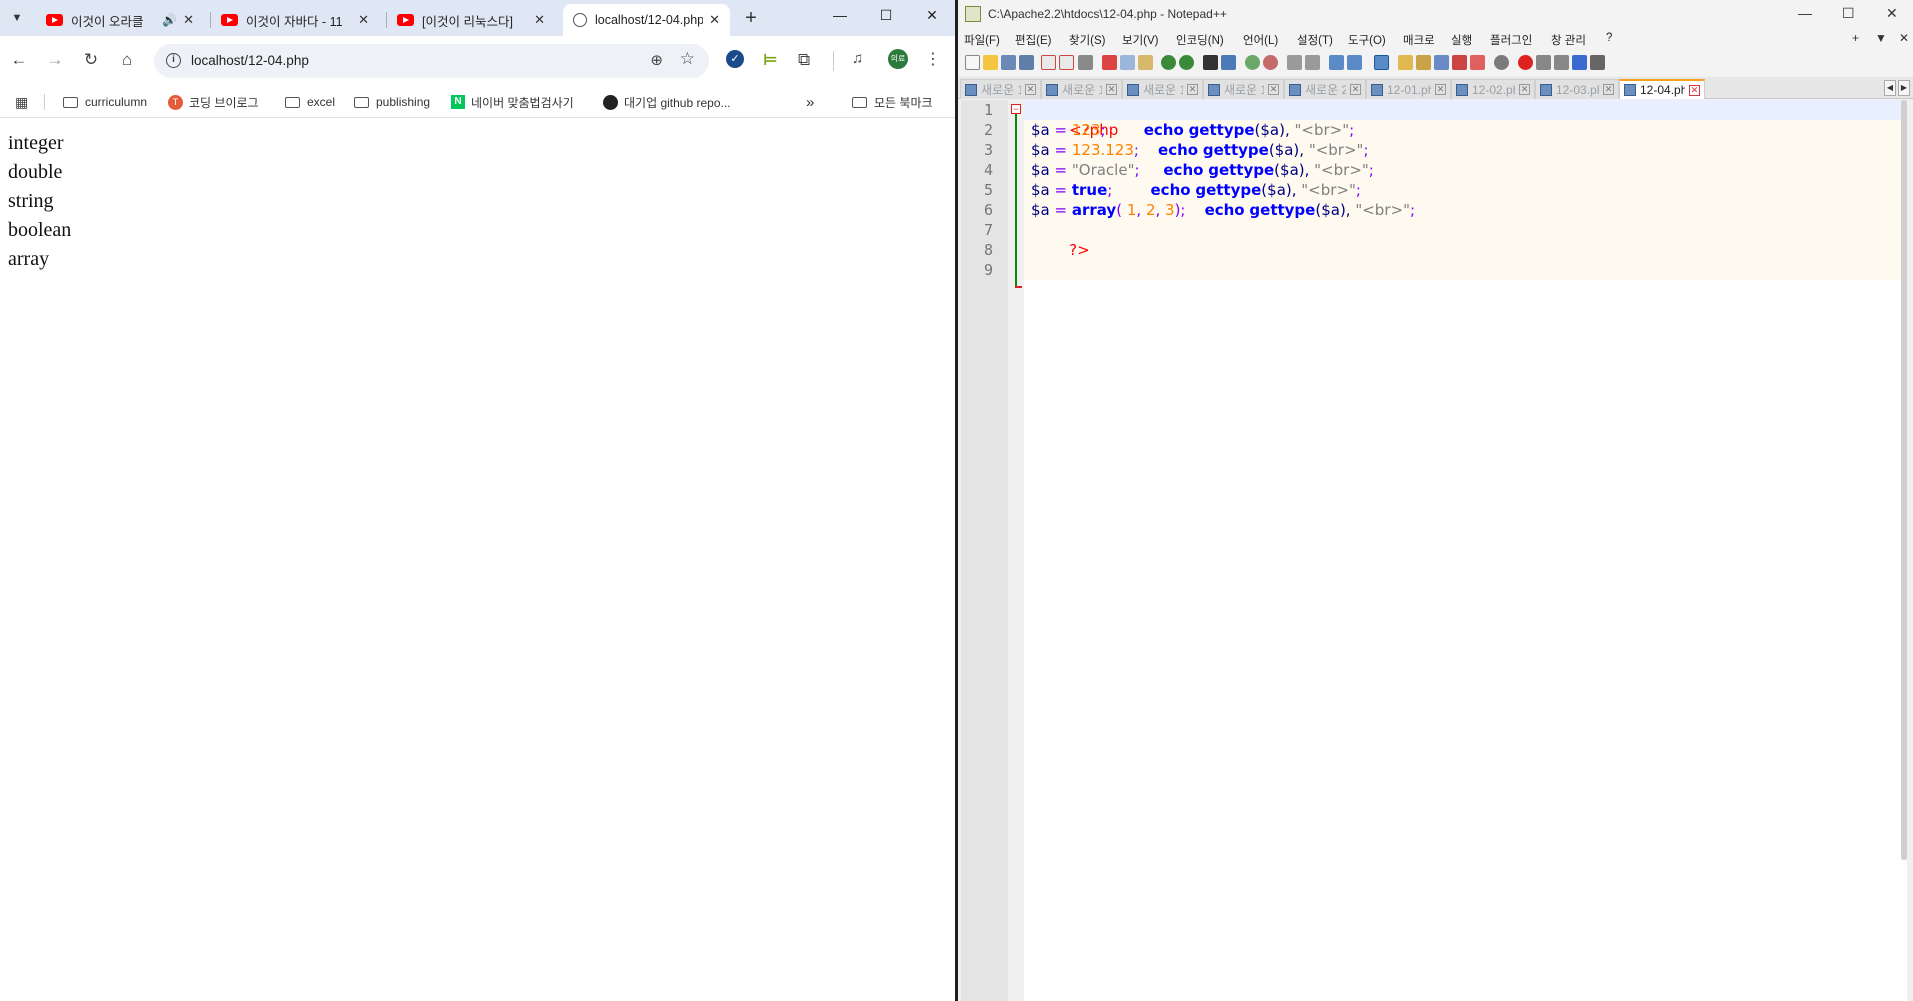  Describe the element at coordinates (1026, 62) in the screenshot. I see `save-all-icon` at that location.